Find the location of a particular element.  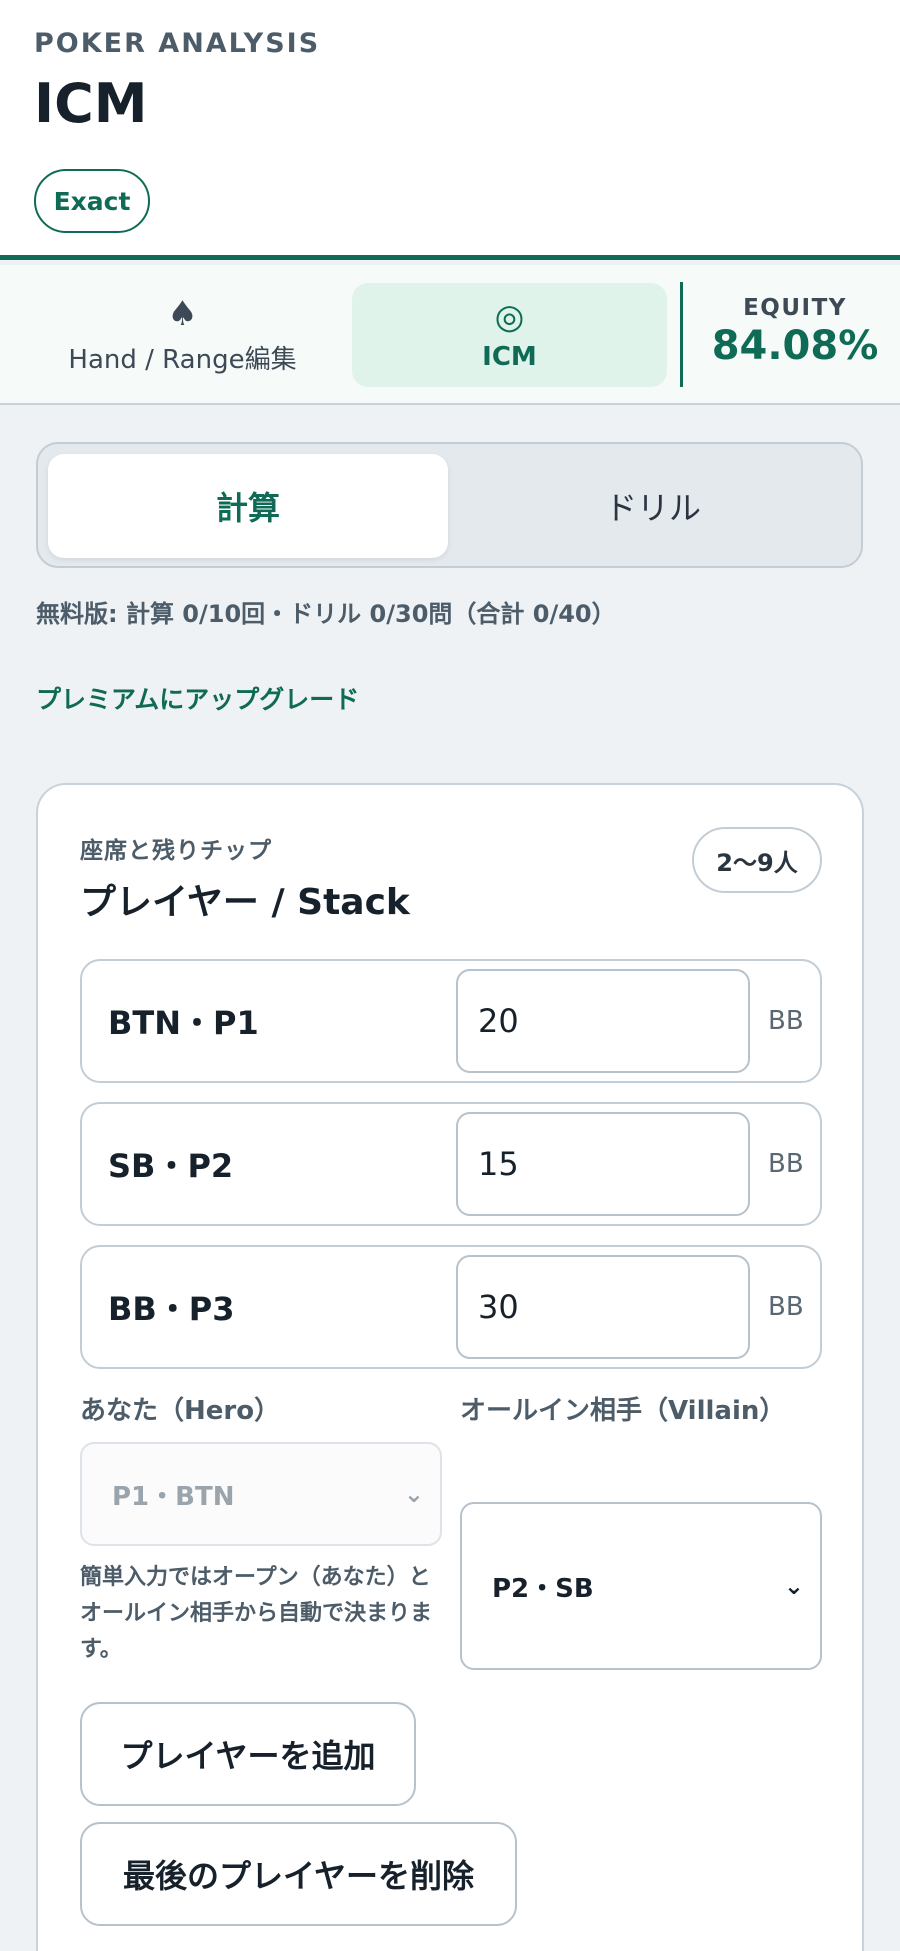

remove-last-player-button: 最後のプレイヤーを削除 is located at coordinates (298, 1874).